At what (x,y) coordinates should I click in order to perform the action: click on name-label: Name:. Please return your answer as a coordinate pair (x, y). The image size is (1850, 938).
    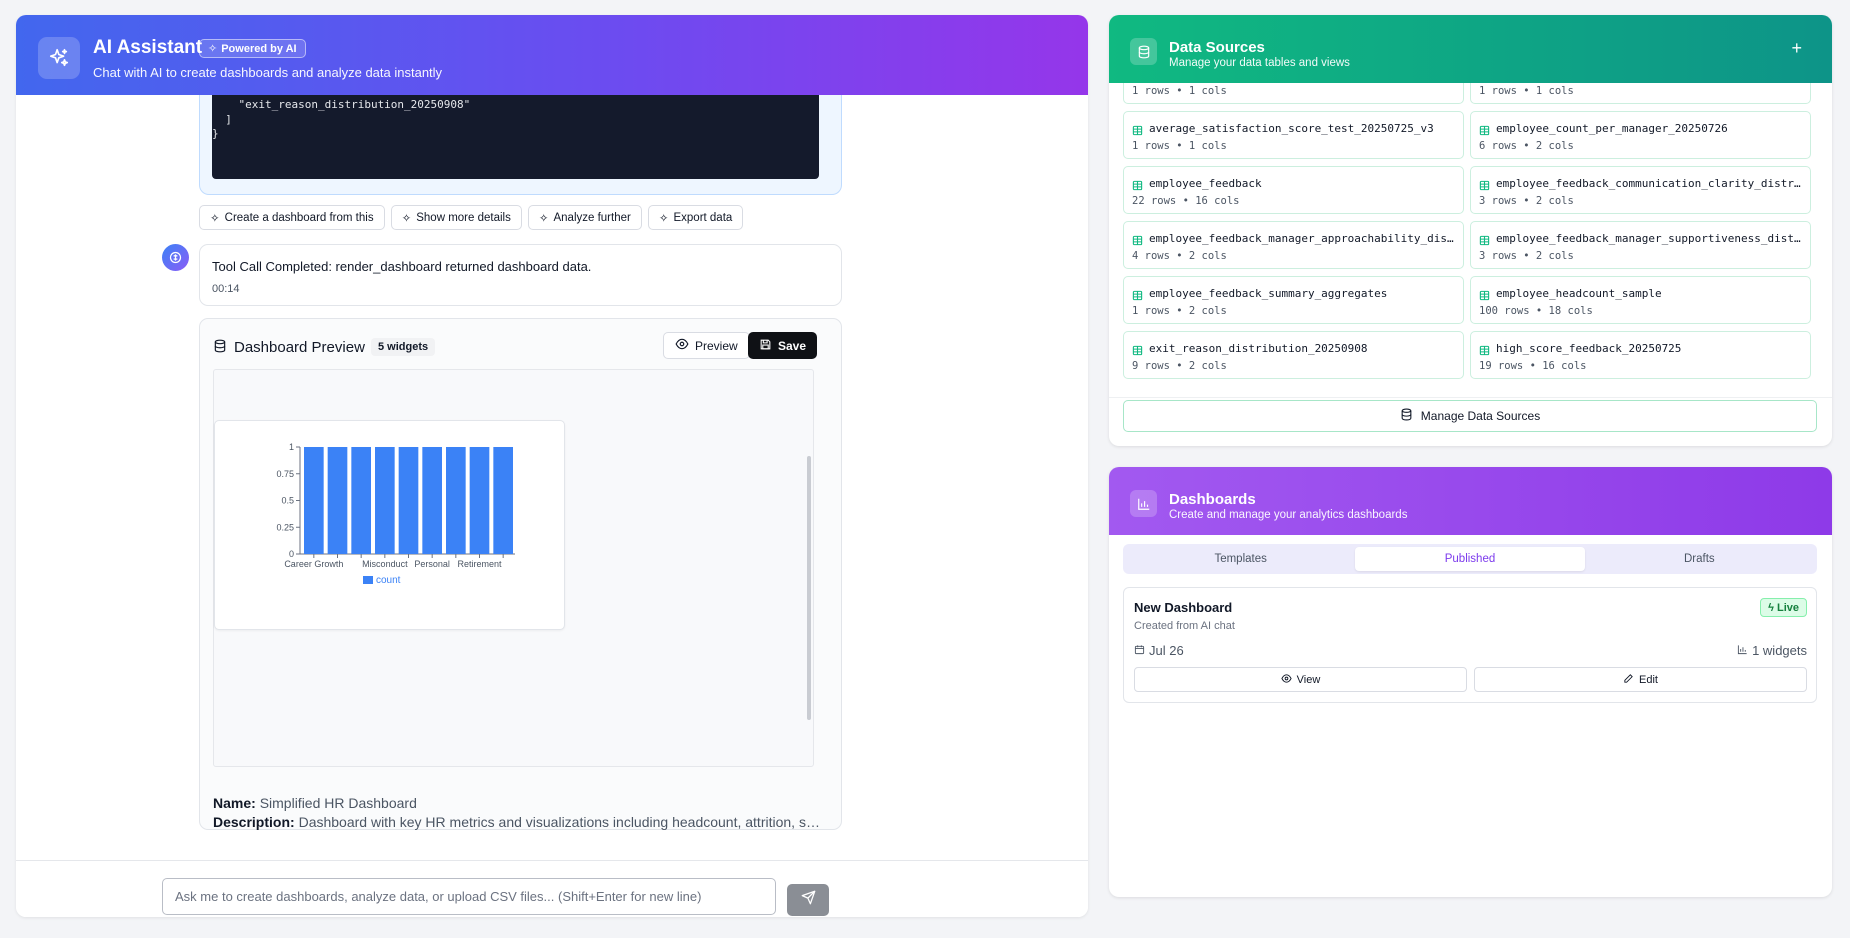
    Looking at the image, I should click on (234, 803).